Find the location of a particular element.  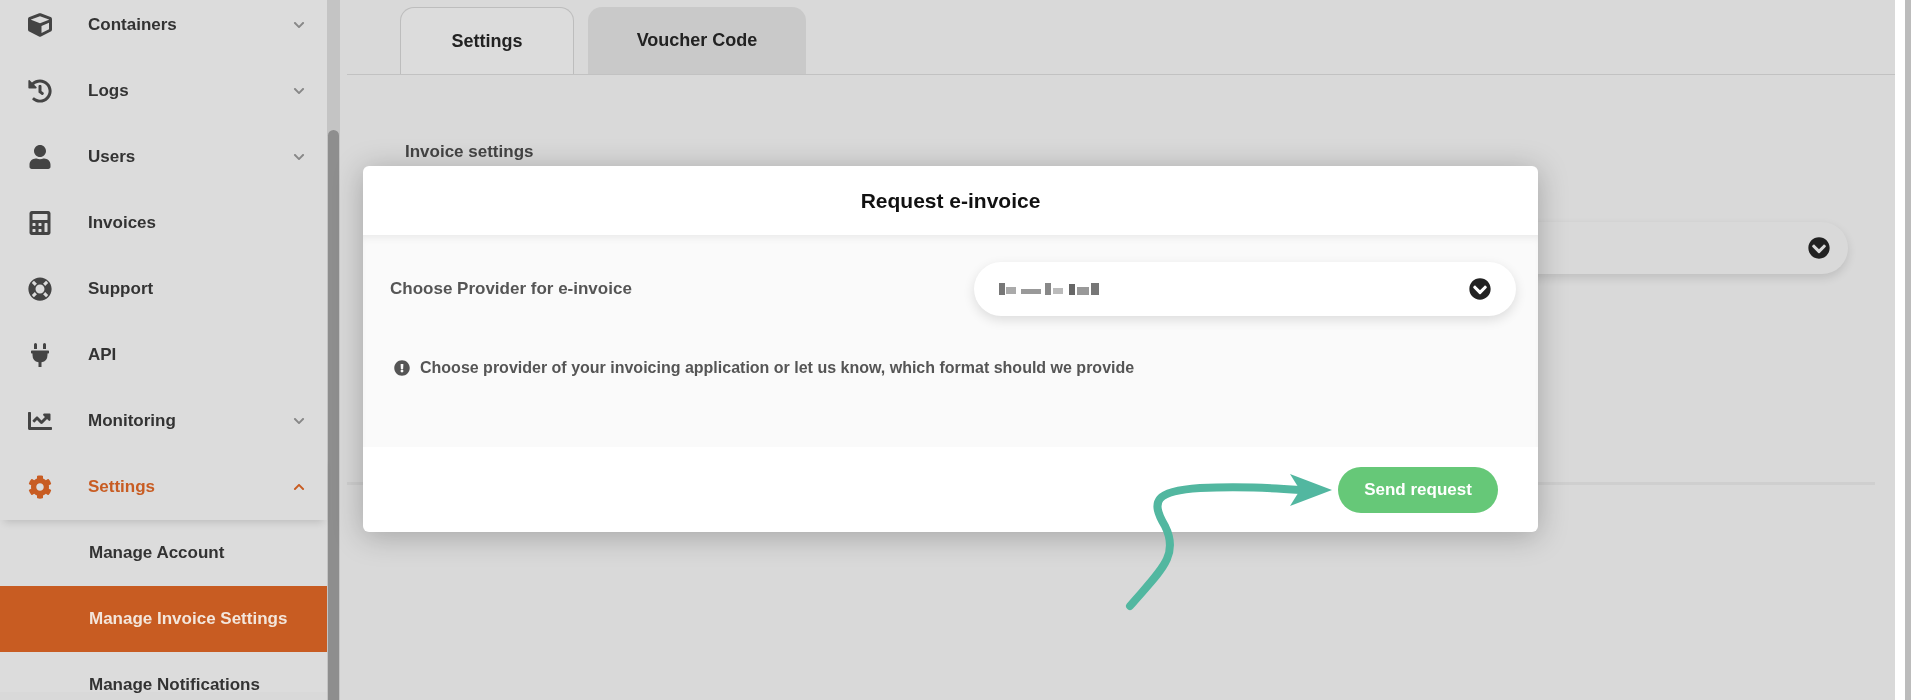

sidebar-item: Invoices is located at coordinates (163, 223).